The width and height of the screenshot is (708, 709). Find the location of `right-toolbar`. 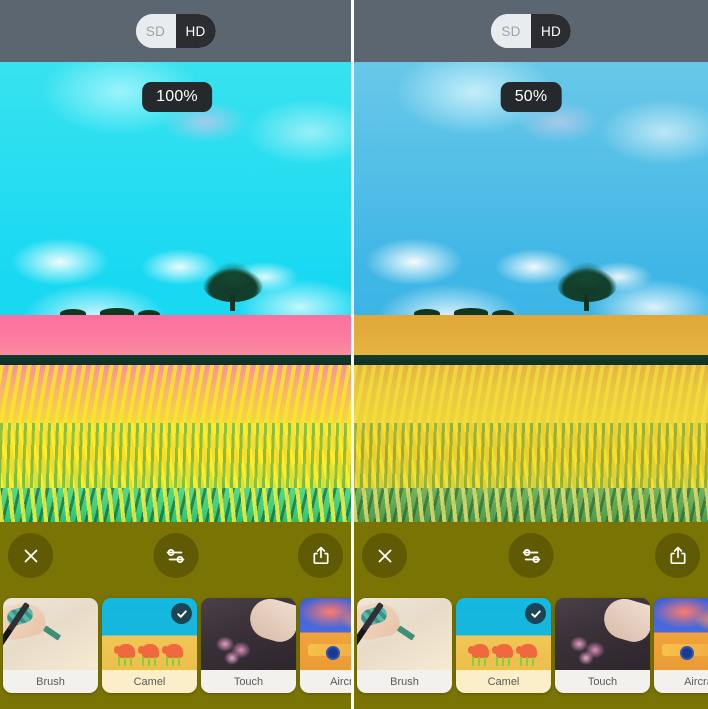

right-toolbar is located at coordinates (531, 556).